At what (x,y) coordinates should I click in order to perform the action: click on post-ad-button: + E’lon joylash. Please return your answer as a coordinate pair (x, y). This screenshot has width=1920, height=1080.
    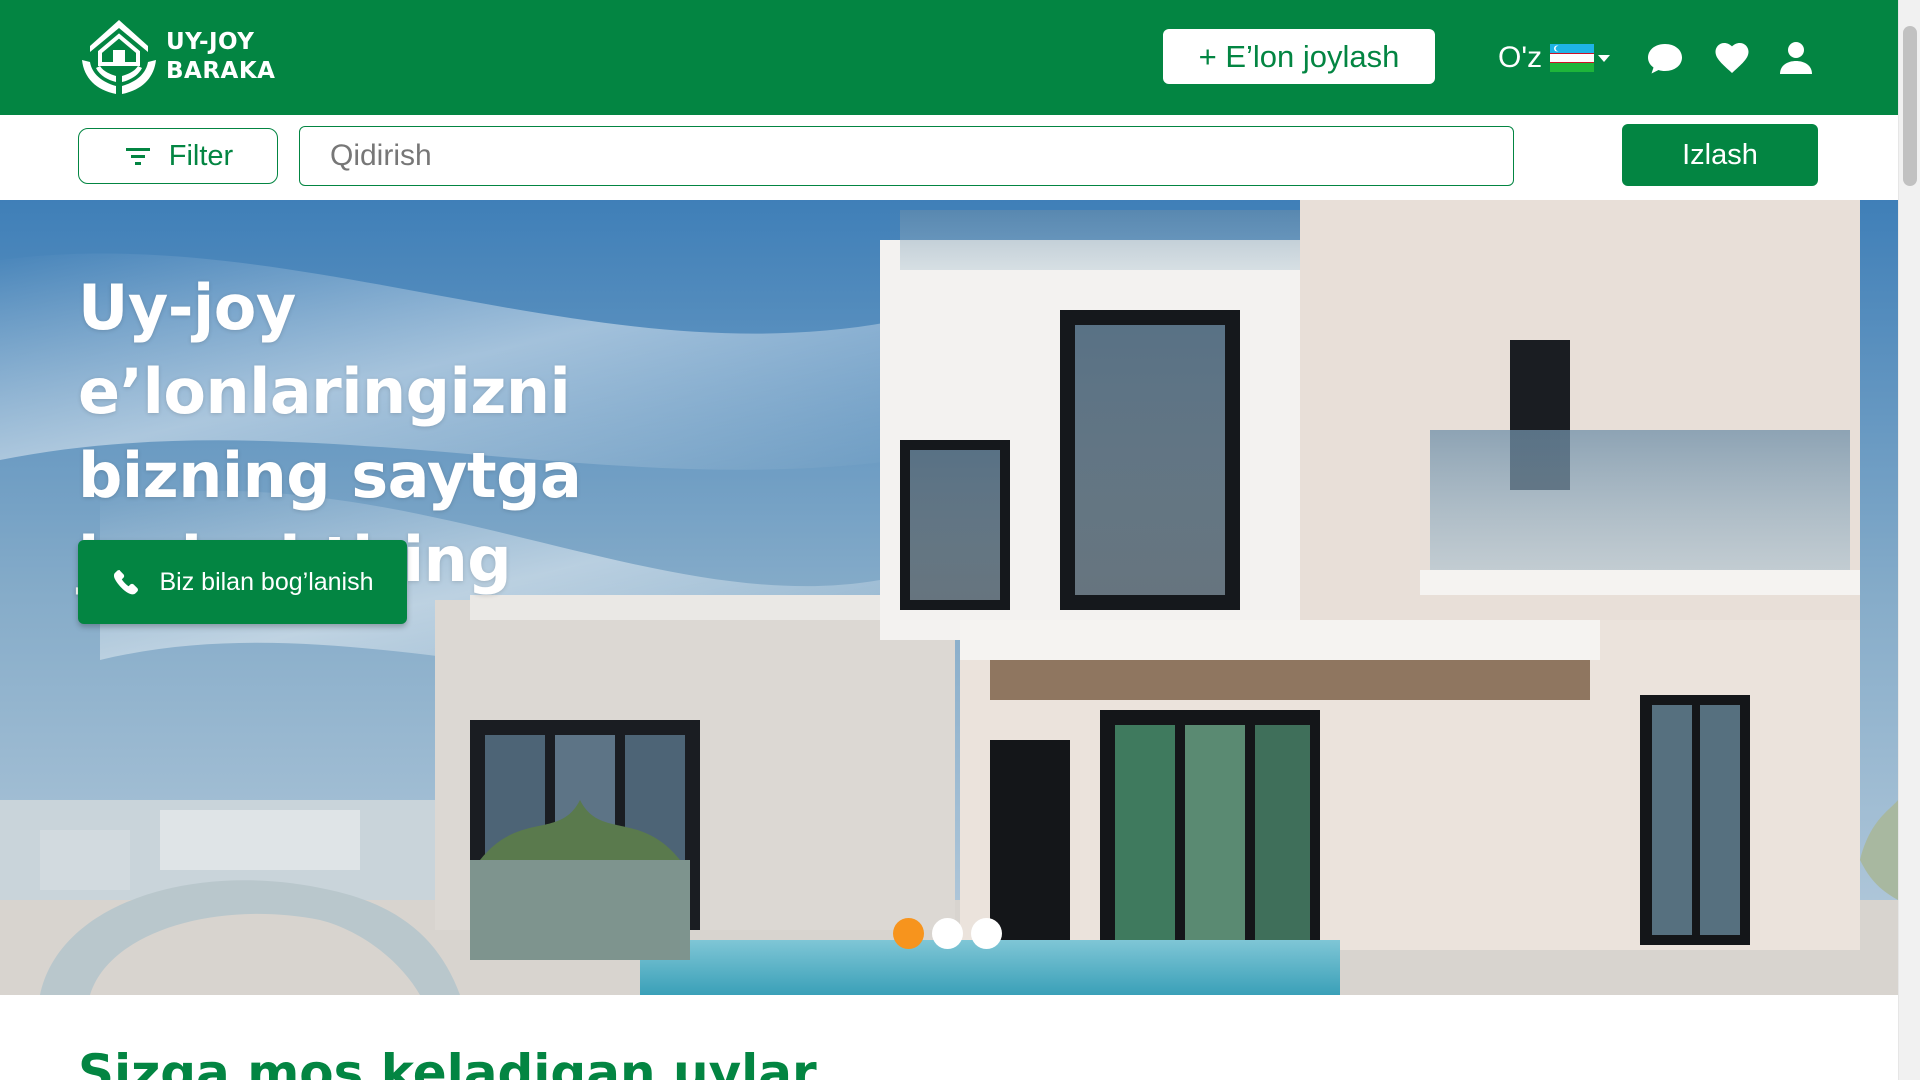
    Looking at the image, I should click on (1299, 56).